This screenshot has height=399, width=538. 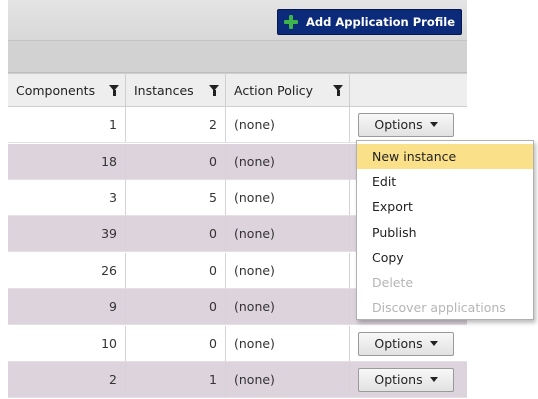 What do you see at coordinates (113, 379) in the screenshot?
I see `components-value: 2` at bounding box center [113, 379].